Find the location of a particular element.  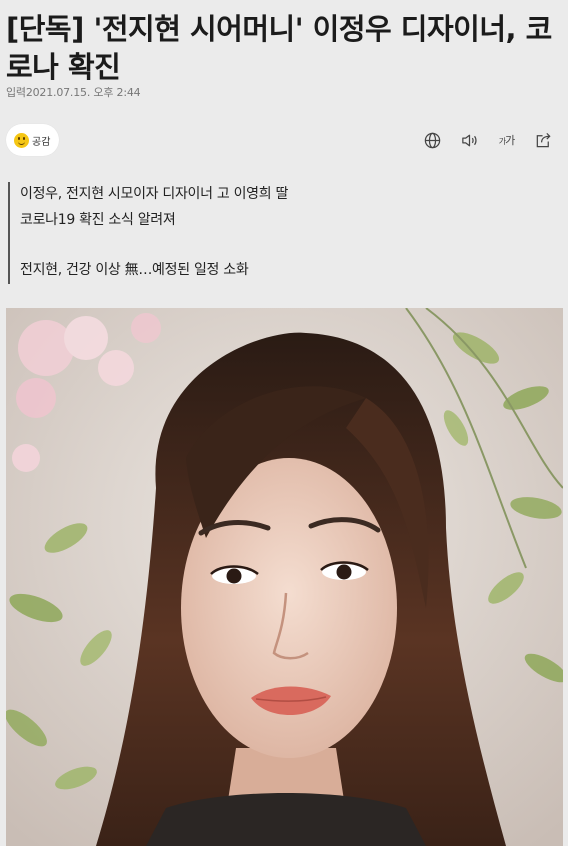

empathy-button: 공감 is located at coordinates (33, 140).